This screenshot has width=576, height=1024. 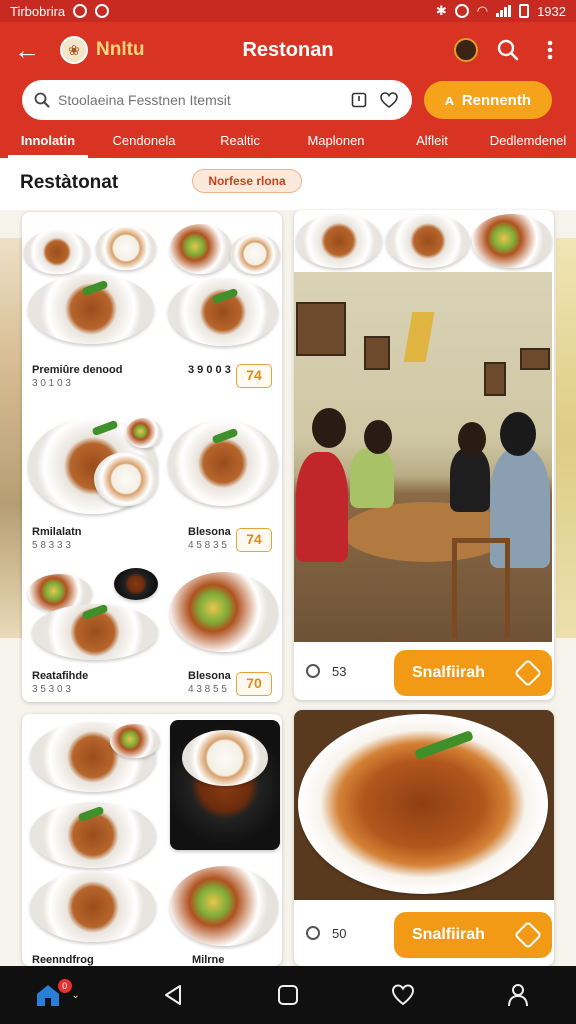 What do you see at coordinates (449, 100) in the screenshot?
I see `search-button-icon: ᴀ` at bounding box center [449, 100].